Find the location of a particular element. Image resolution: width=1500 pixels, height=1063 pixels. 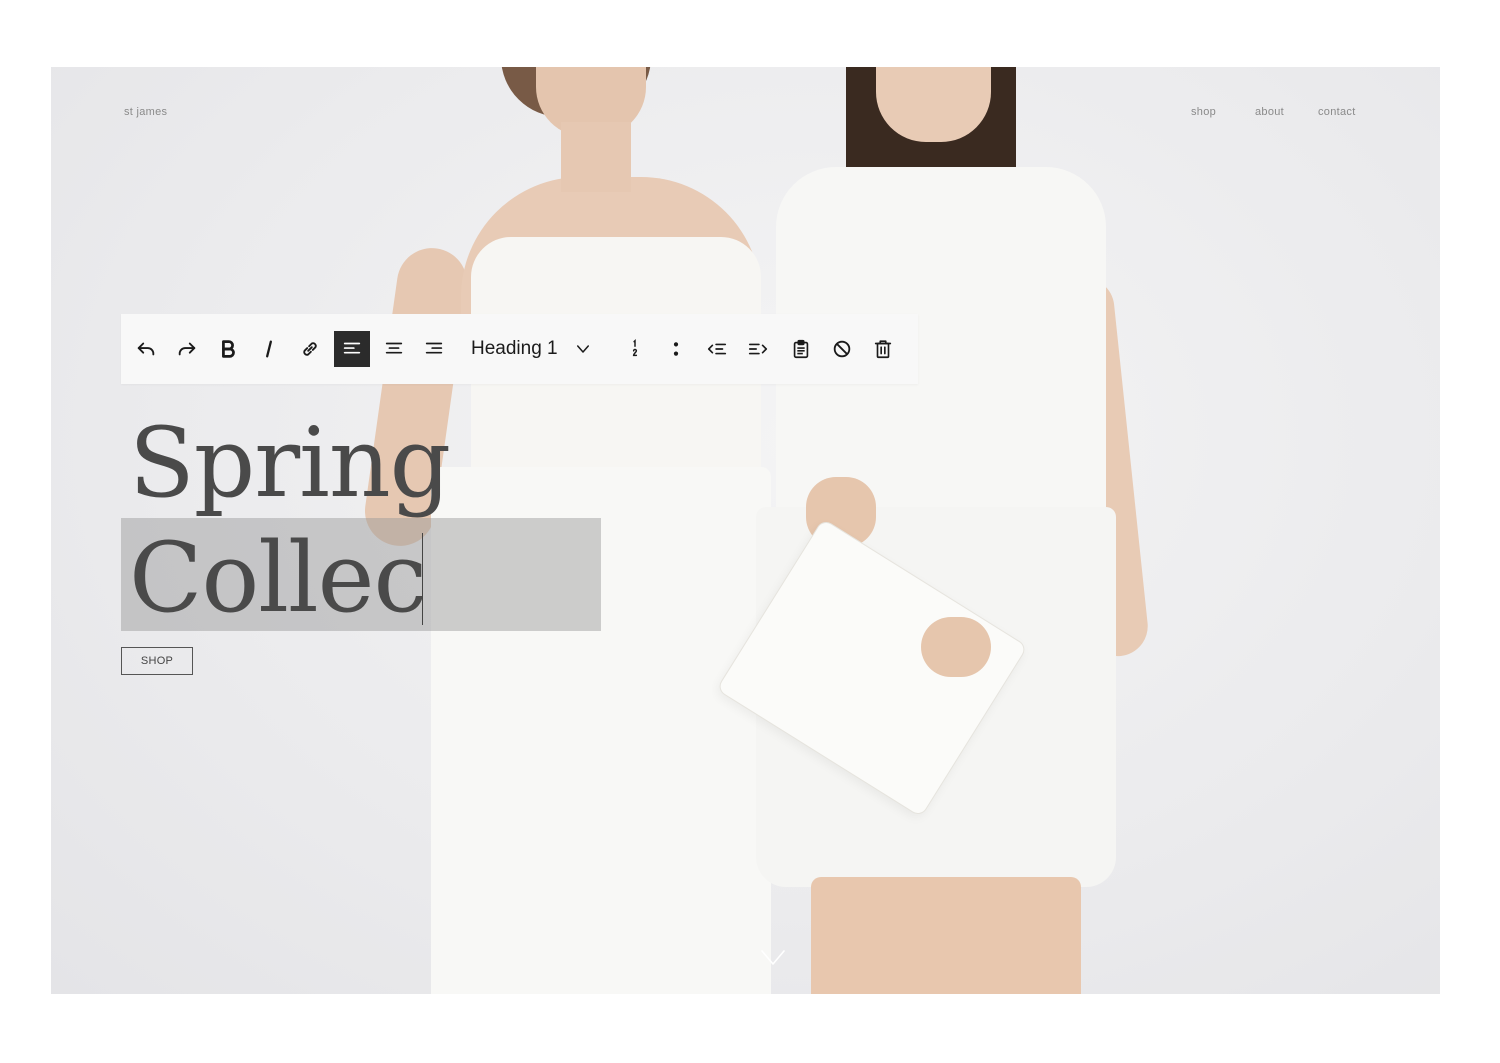

nav-link-shop: shop is located at coordinates (1203, 112).